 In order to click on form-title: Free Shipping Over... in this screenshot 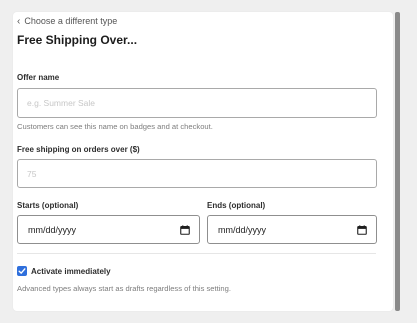, I will do `click(77, 40)`.